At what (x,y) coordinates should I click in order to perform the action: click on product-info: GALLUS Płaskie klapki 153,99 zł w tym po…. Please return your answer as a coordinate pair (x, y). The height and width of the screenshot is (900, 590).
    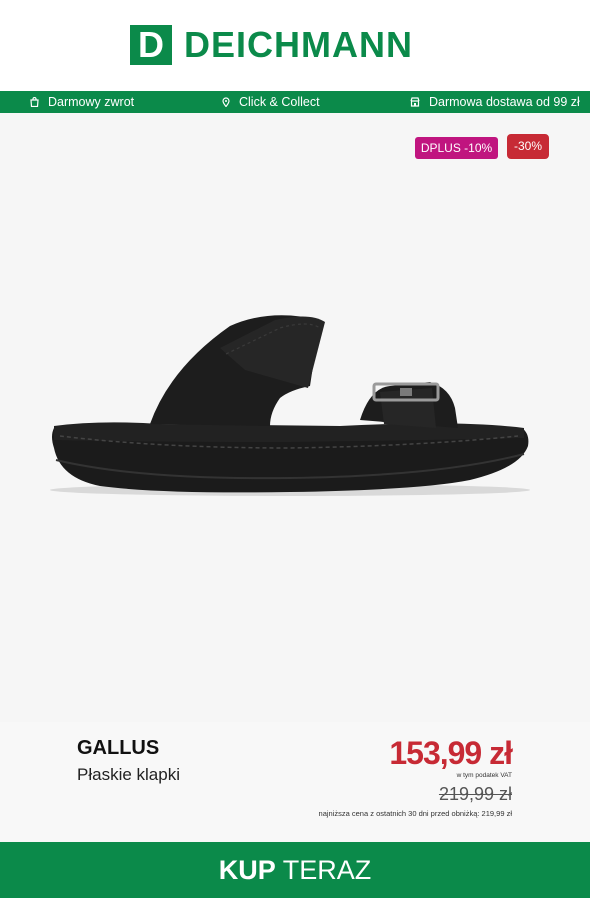
    Looking at the image, I should click on (295, 782).